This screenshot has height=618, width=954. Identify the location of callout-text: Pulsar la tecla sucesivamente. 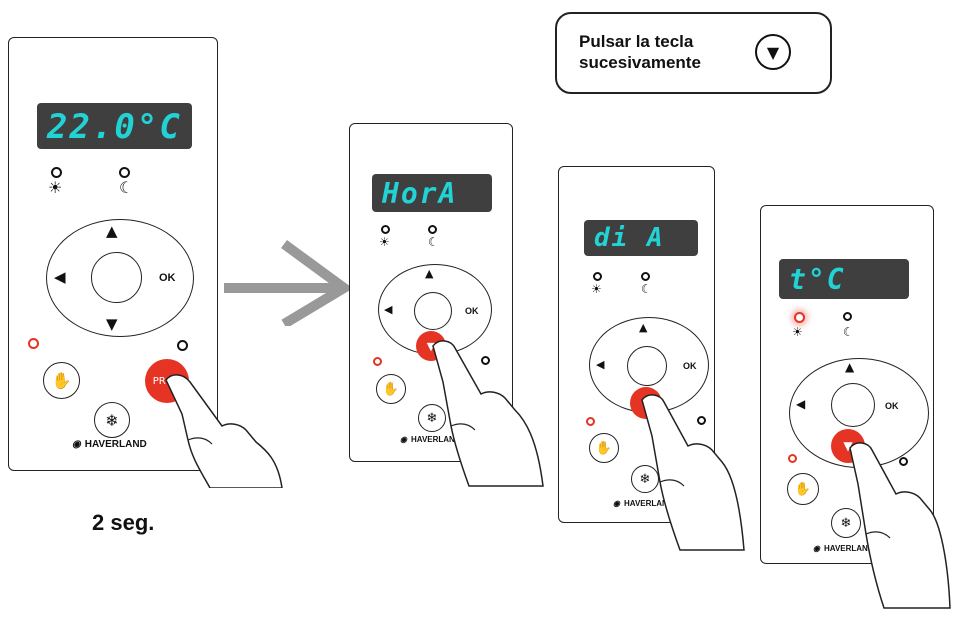
(640, 52).